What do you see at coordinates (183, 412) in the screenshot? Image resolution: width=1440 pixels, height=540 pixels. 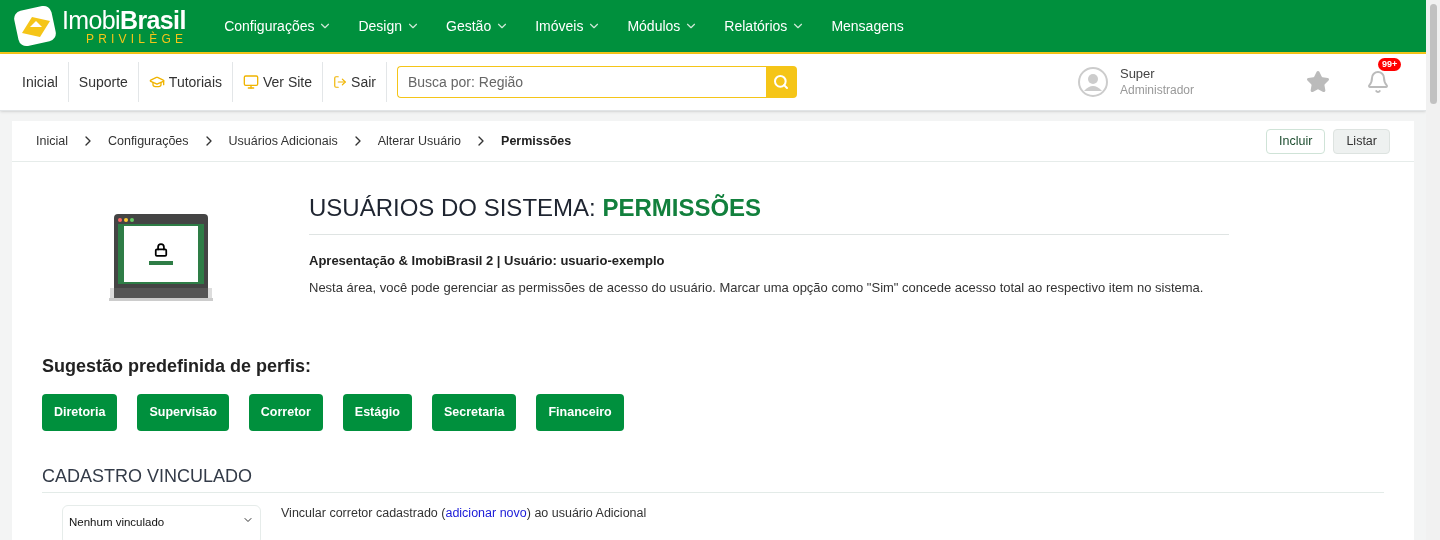 I see `profile-button: Supervisão` at bounding box center [183, 412].